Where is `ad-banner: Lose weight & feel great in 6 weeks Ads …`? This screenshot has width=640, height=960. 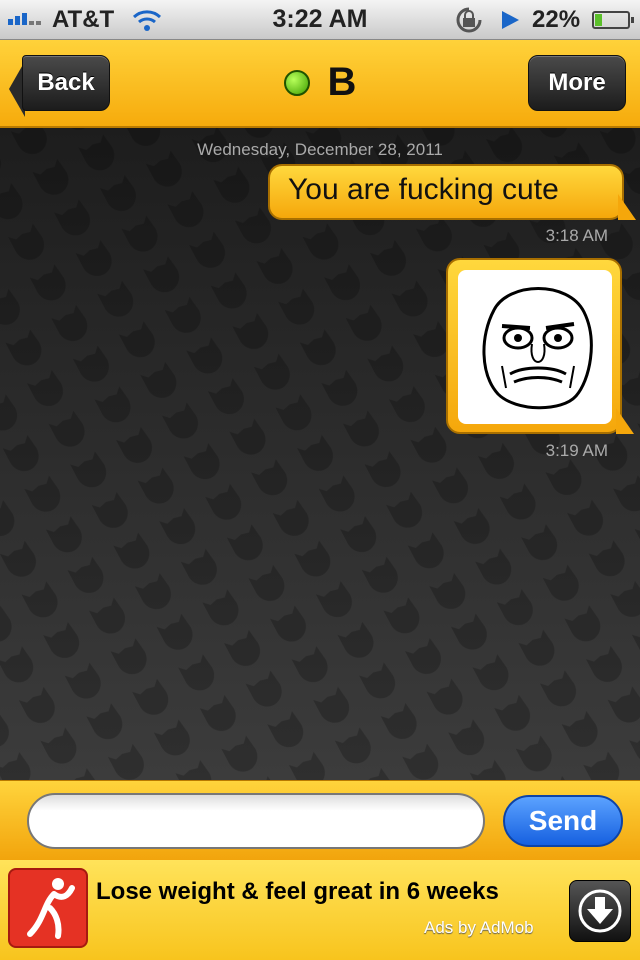 ad-banner: Lose weight & feel great in 6 weeks Ads … is located at coordinates (320, 910).